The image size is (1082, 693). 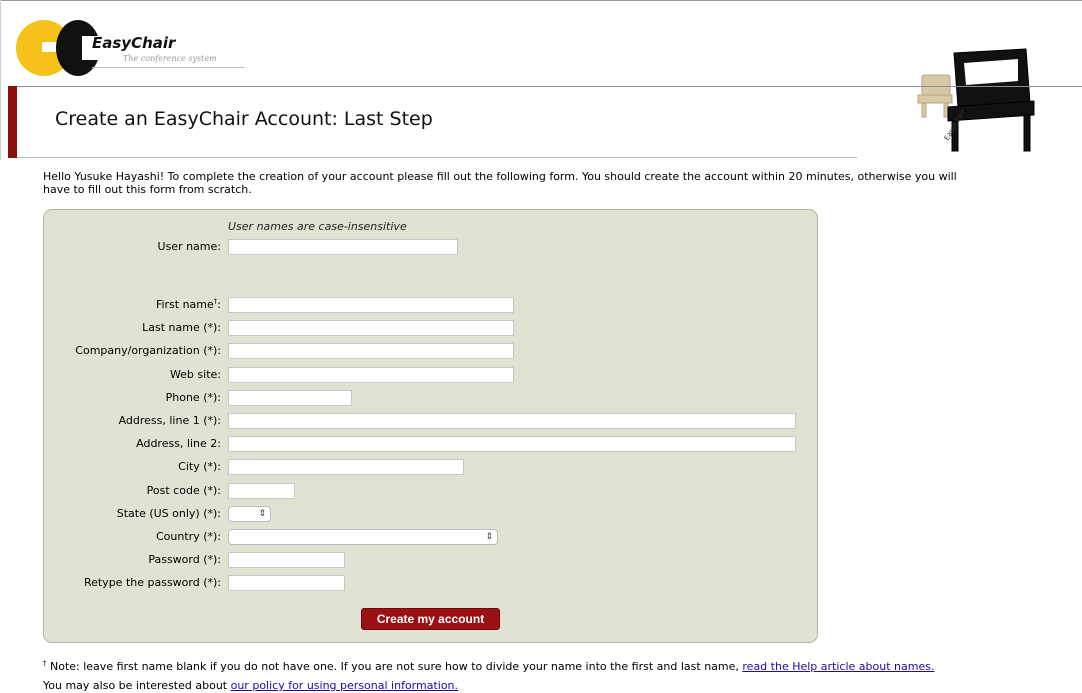 What do you see at coordinates (12, 122) in the screenshot?
I see `title-accent-bar` at bounding box center [12, 122].